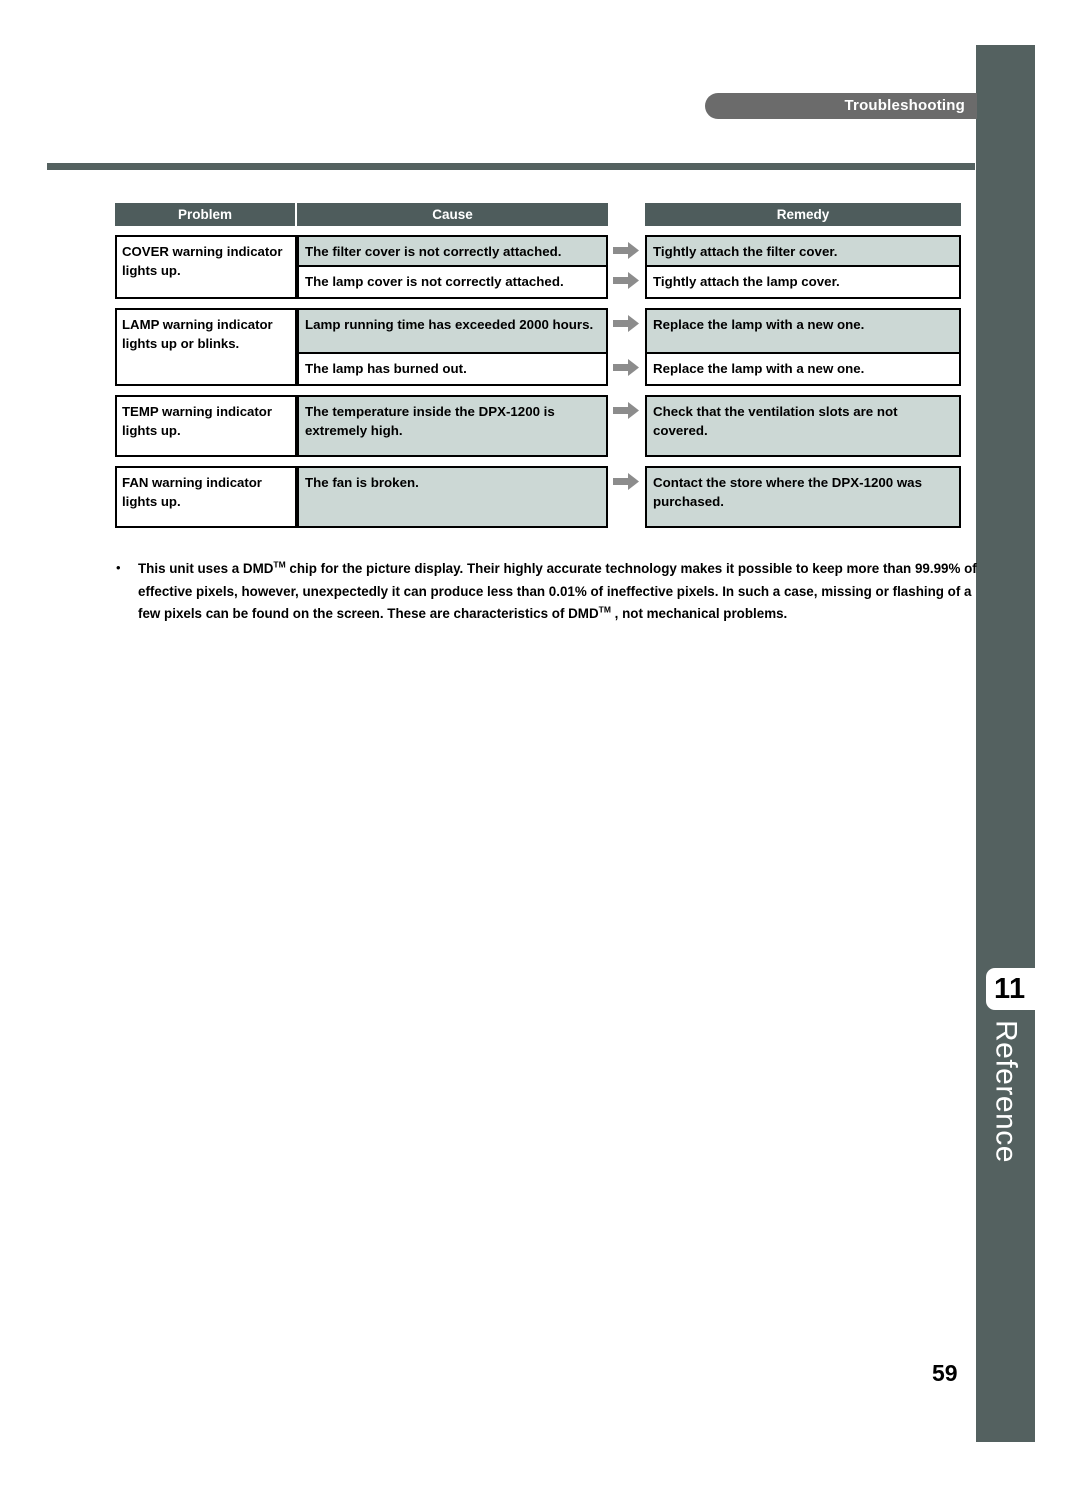 This screenshot has height=1489, width=1080. What do you see at coordinates (197, 421) in the screenshot?
I see `problem-text: TEMP warning indicator lights up.` at bounding box center [197, 421].